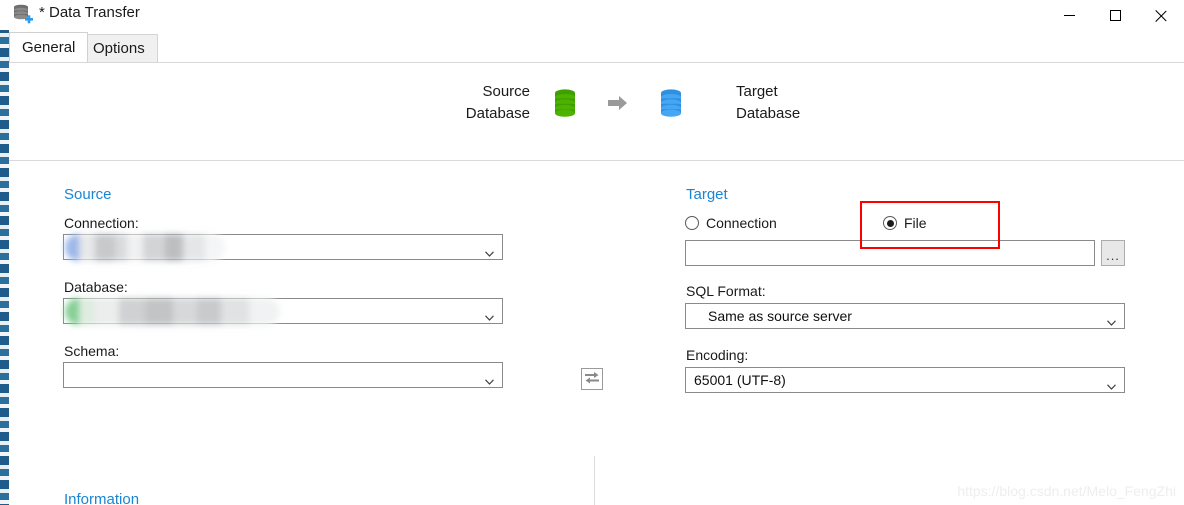 This screenshot has height=505, width=1184. I want to click on bottom-vertical-divider, so click(594, 480).